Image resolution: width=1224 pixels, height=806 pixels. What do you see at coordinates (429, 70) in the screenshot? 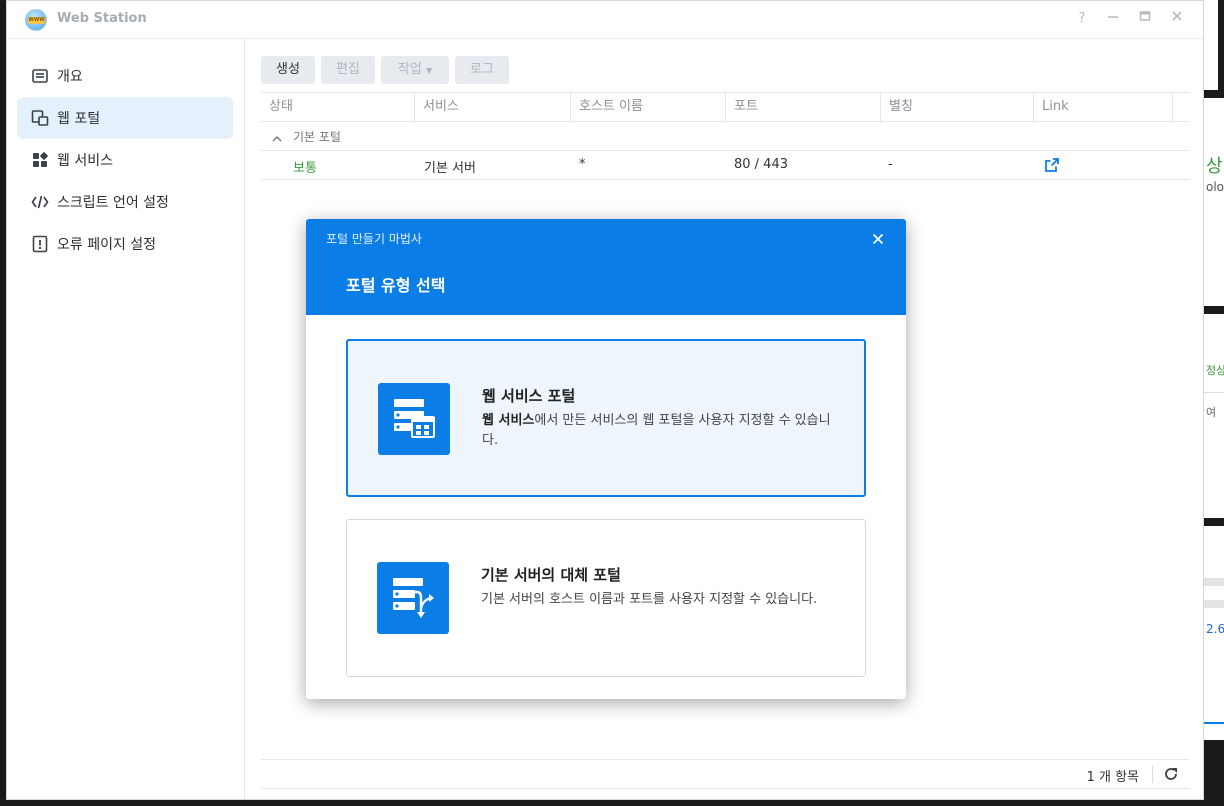
I see `caret-down-icon: ▼` at bounding box center [429, 70].